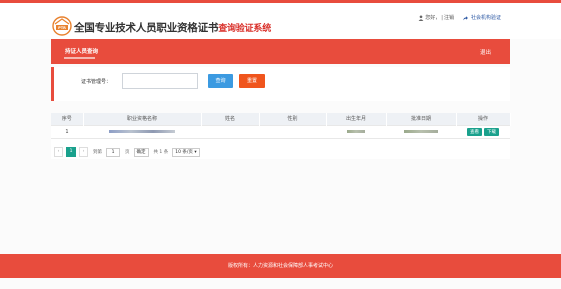 The height and width of the screenshot is (289, 561). What do you see at coordinates (245, 29) in the screenshot?
I see `site-title-sub: 查询验证系统` at bounding box center [245, 29].